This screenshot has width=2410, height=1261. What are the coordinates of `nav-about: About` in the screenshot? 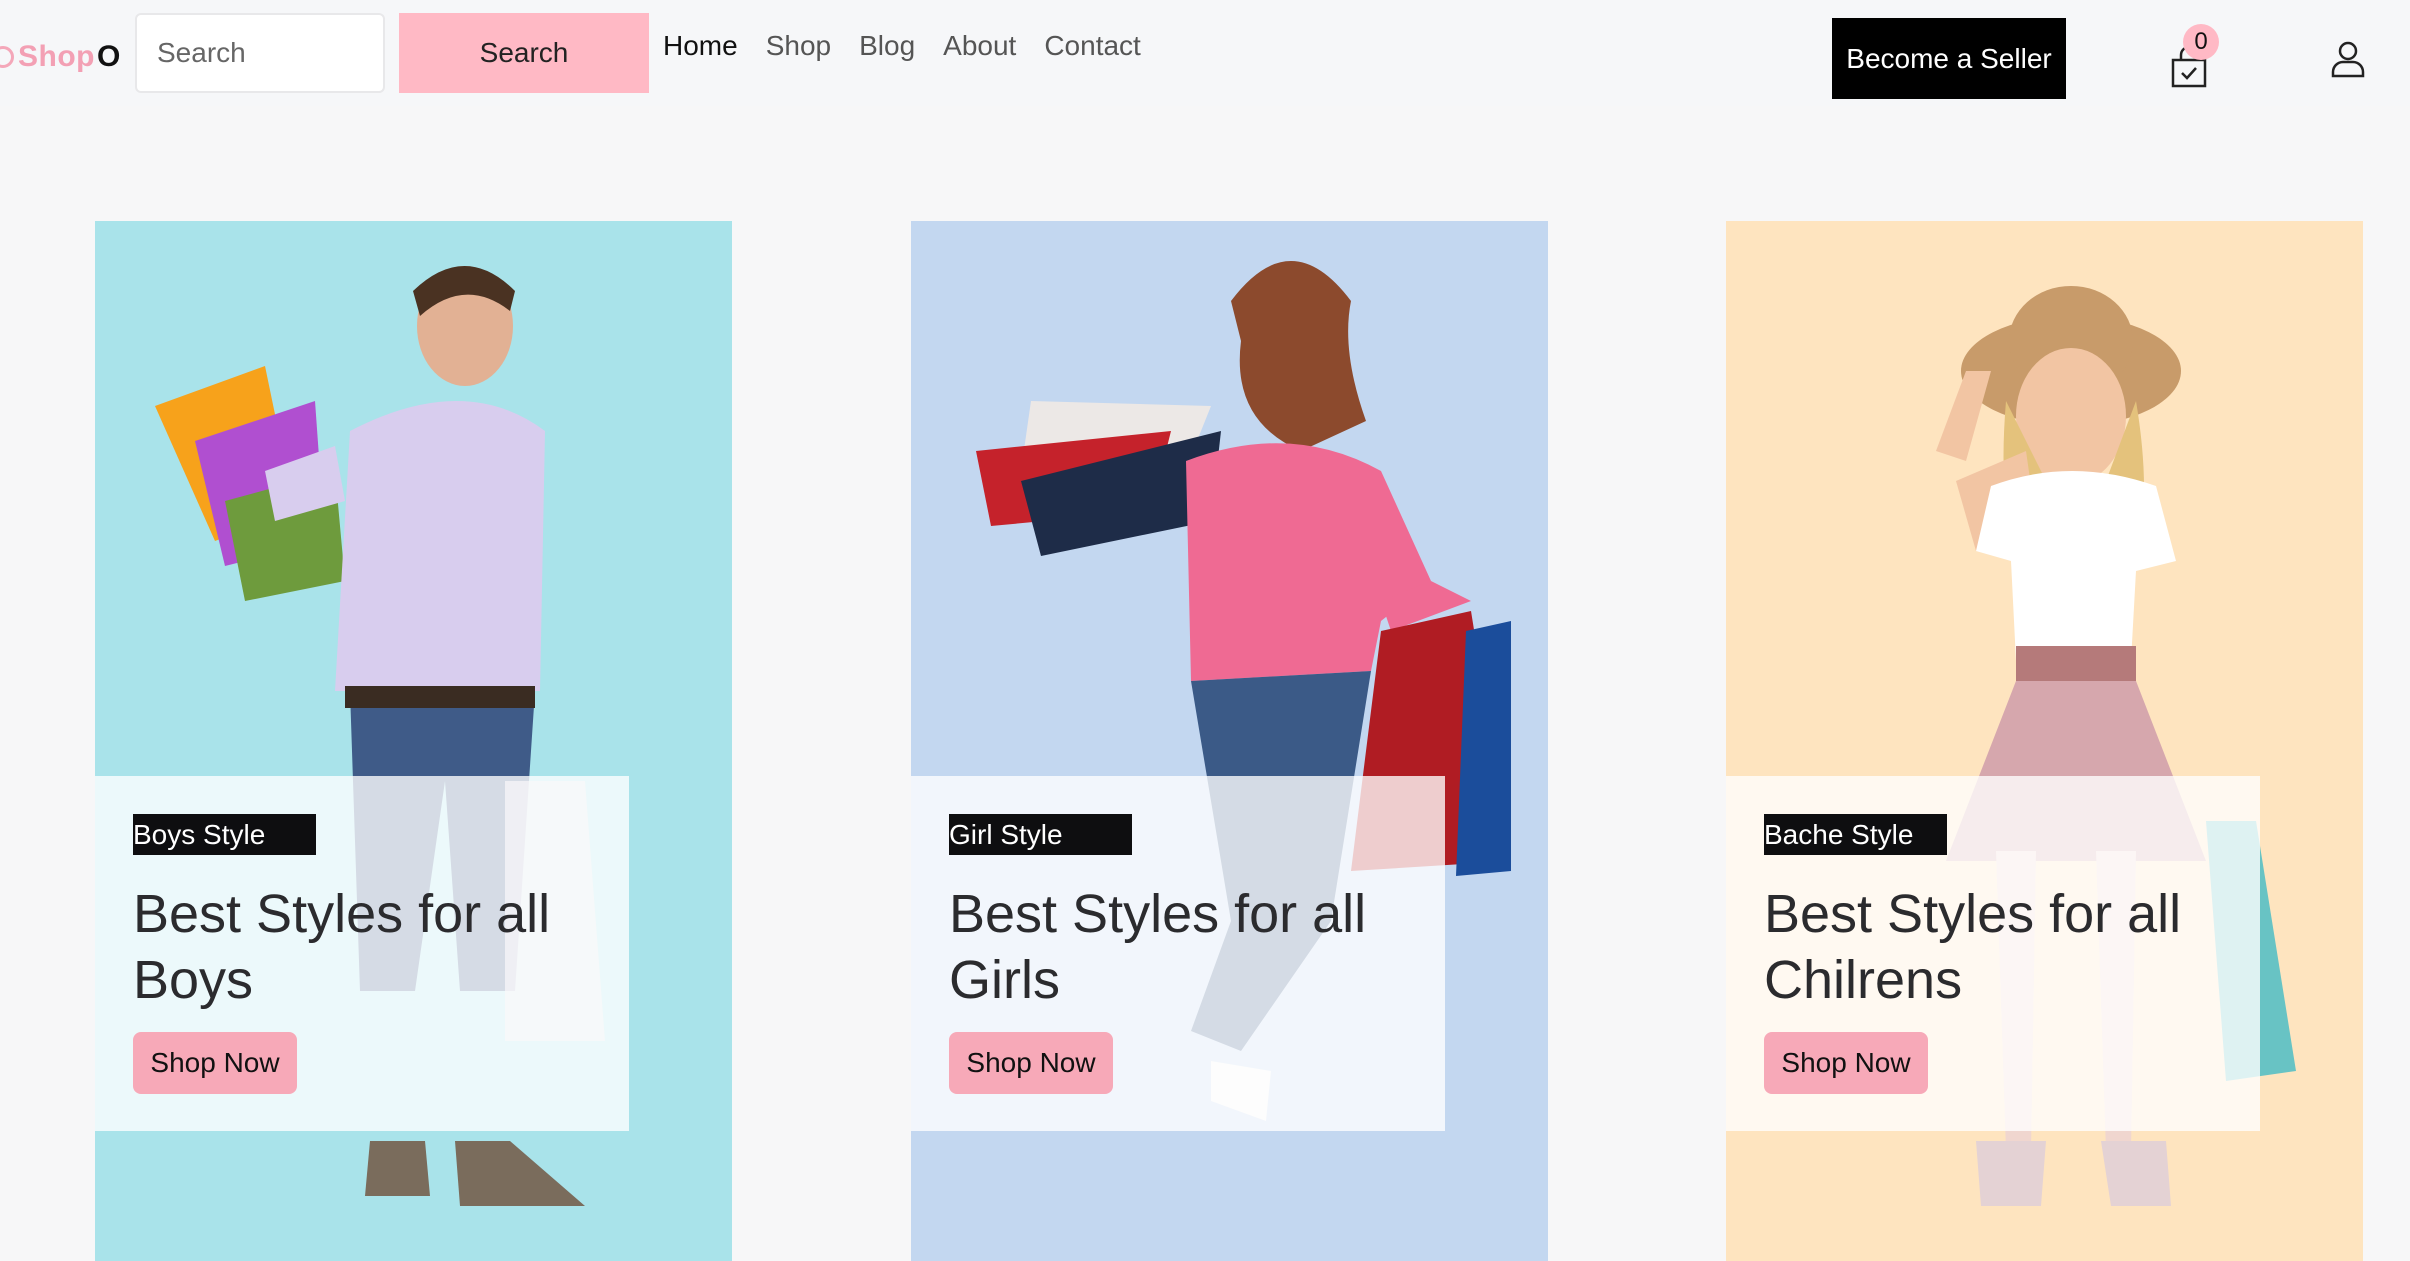 It's located at (979, 46).